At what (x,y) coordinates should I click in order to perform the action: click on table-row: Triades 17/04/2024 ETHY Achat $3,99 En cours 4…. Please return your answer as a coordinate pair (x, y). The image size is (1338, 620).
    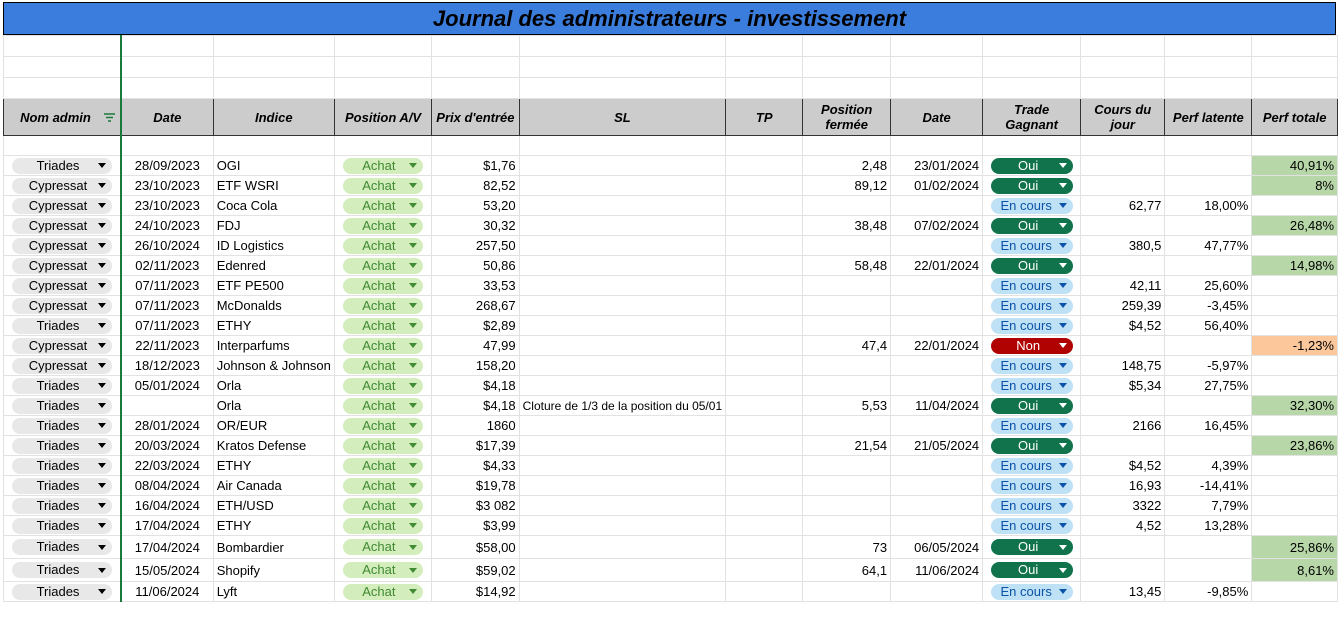
    Looking at the image, I should click on (670, 525).